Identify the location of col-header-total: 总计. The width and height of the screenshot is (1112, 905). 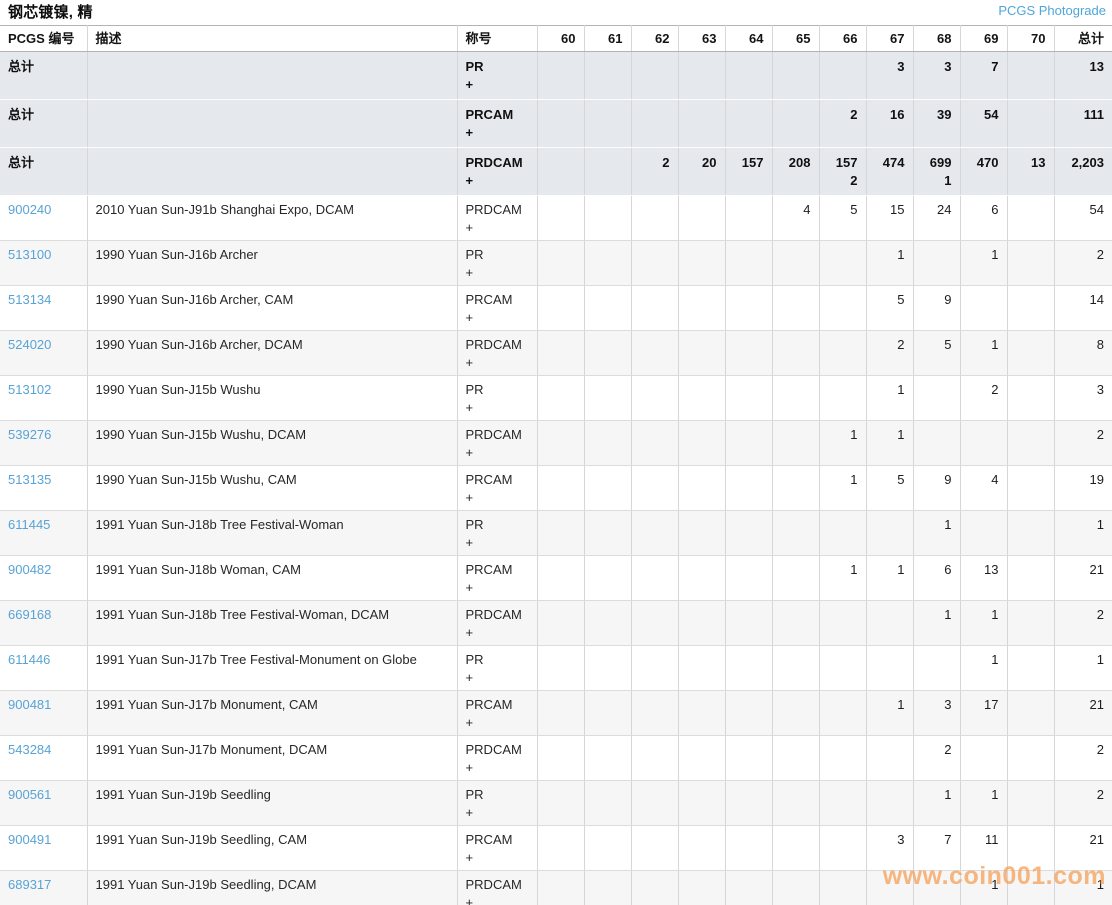
(1082, 38).